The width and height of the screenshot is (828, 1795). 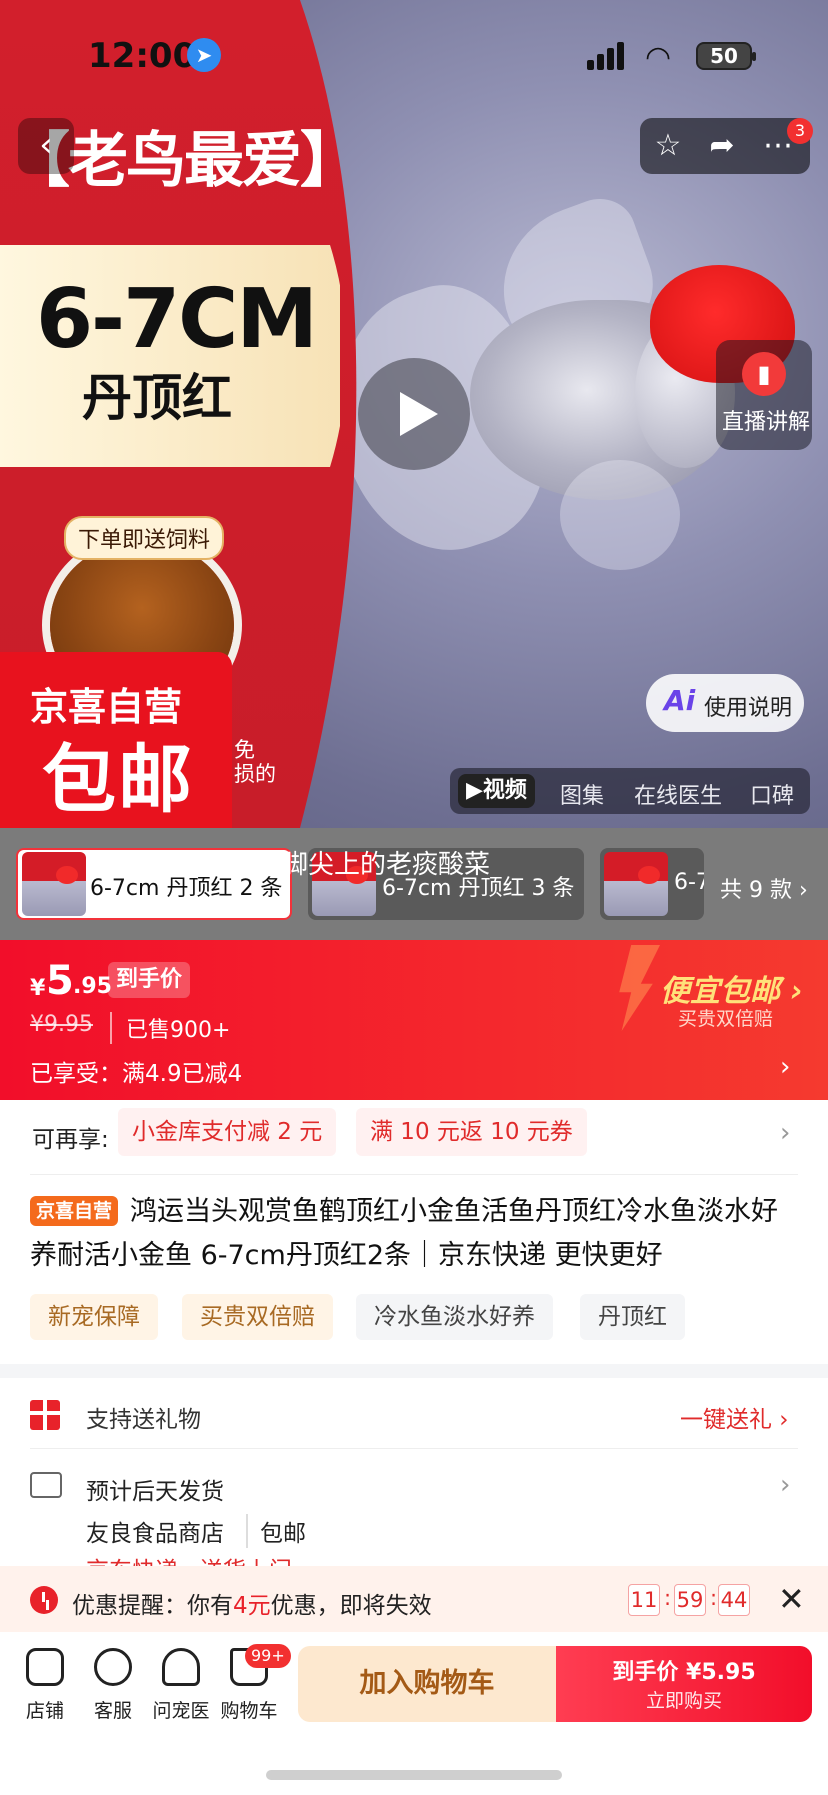 What do you see at coordinates (684, 1672) in the screenshot?
I see `buy-now-price: 到手价 ¥5.95` at bounding box center [684, 1672].